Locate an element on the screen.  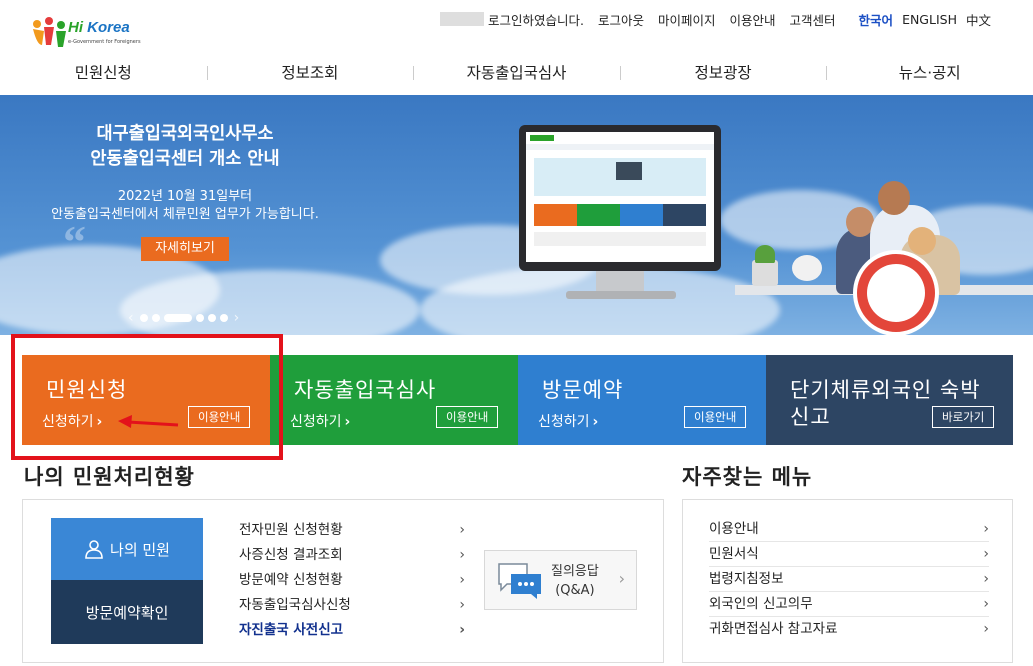
lang-korean: 한국어 is located at coordinates (876, 19).